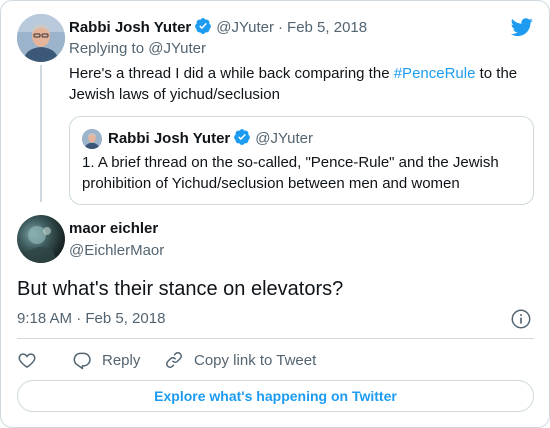 The height and width of the screenshot is (428, 550). I want to click on tweet-date: Feb 5, 2018, so click(327, 27).